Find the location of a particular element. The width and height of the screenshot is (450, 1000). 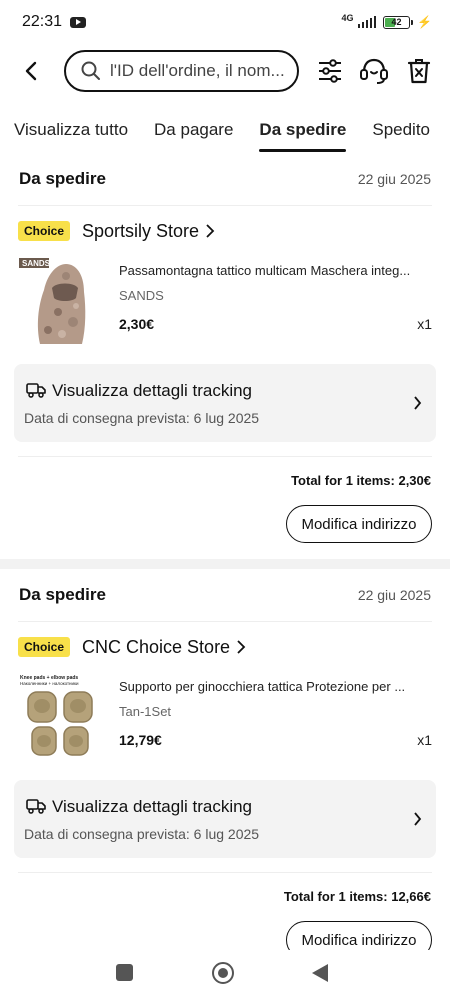

filter-button is located at coordinates (330, 71).